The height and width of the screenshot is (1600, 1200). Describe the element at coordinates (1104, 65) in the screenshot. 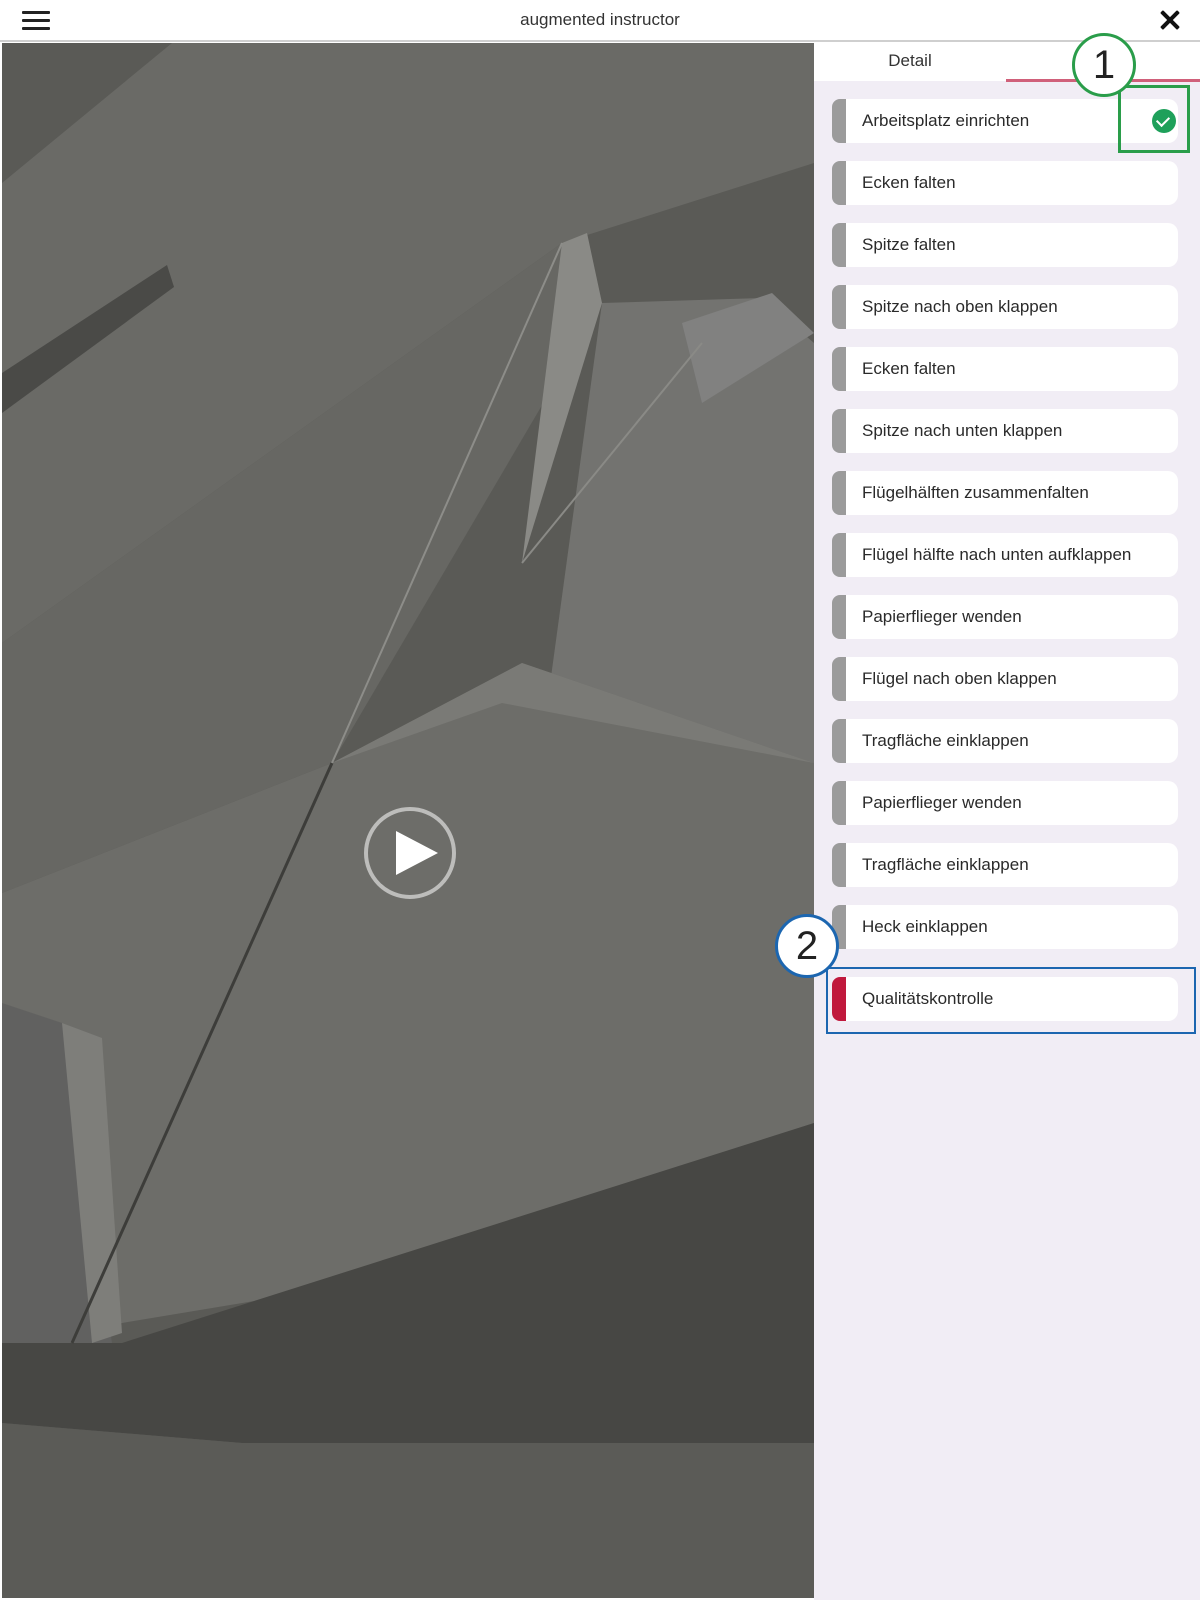

I see `callout-marker-1: 1` at that location.